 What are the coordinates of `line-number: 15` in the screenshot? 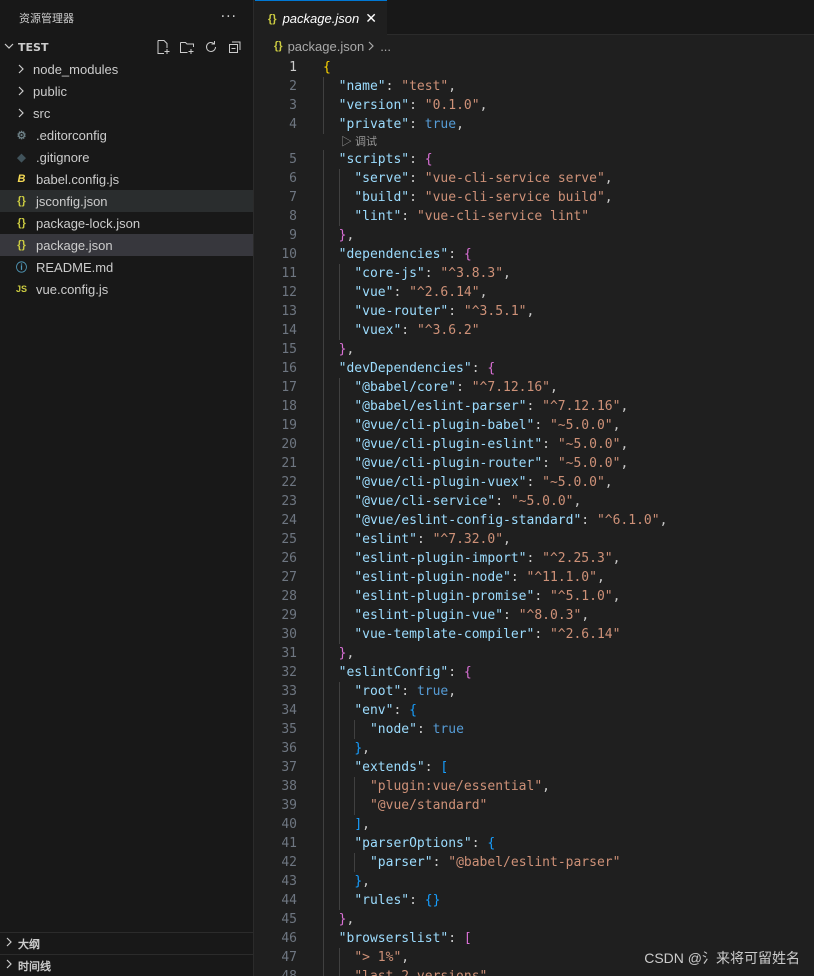 It's located at (289, 349).